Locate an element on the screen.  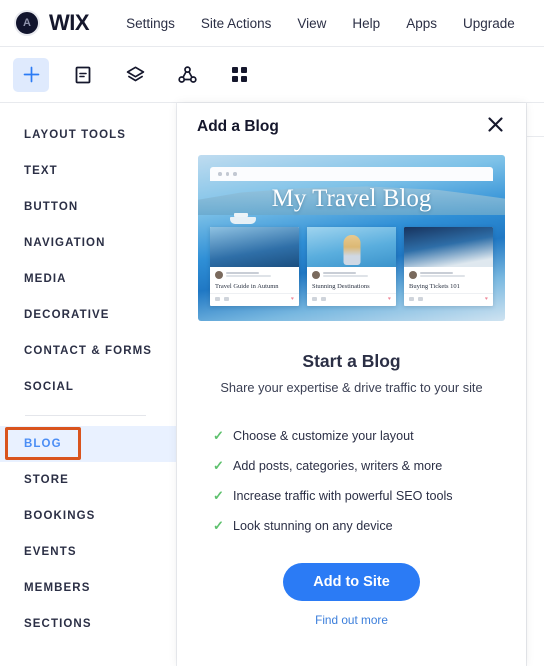
sidebar-item-navigation: NAVIGATION is located at coordinates (88, 243).